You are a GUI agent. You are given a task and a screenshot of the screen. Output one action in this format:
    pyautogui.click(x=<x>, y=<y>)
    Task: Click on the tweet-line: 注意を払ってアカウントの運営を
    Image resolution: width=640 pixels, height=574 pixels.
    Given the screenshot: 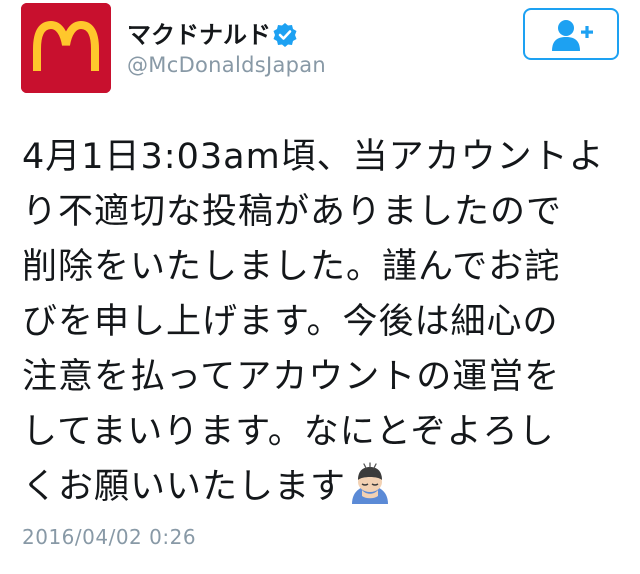 What is the action you would take?
    pyautogui.click(x=291, y=377)
    